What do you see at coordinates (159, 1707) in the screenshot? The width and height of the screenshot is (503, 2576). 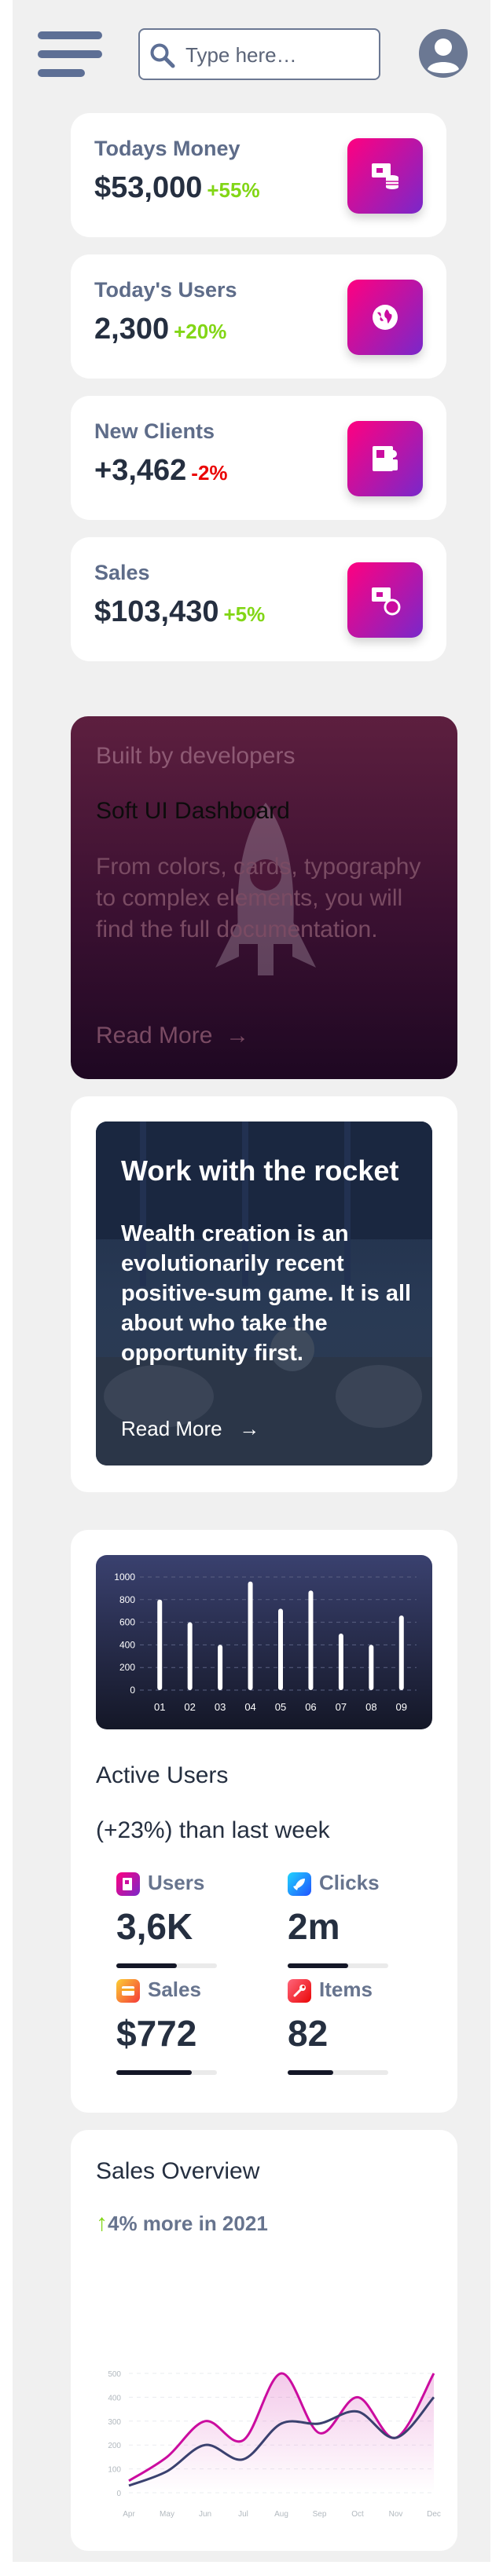 I see `x-tick-label: 01` at bounding box center [159, 1707].